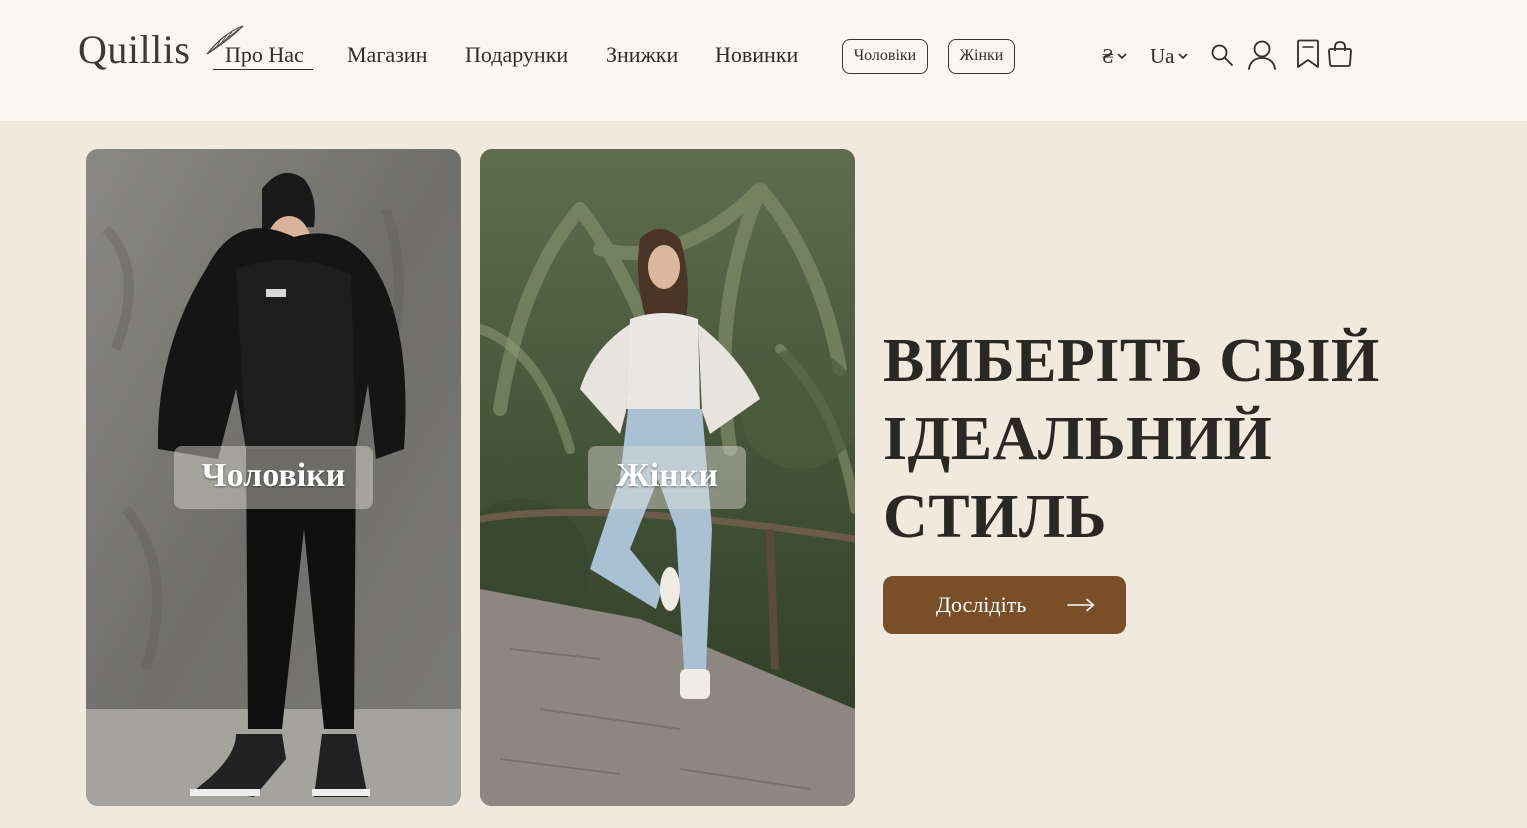 The height and width of the screenshot is (828, 1527). I want to click on hero-headline-line-2: ІДЕАЛЬНИЙ, so click(1078, 439).